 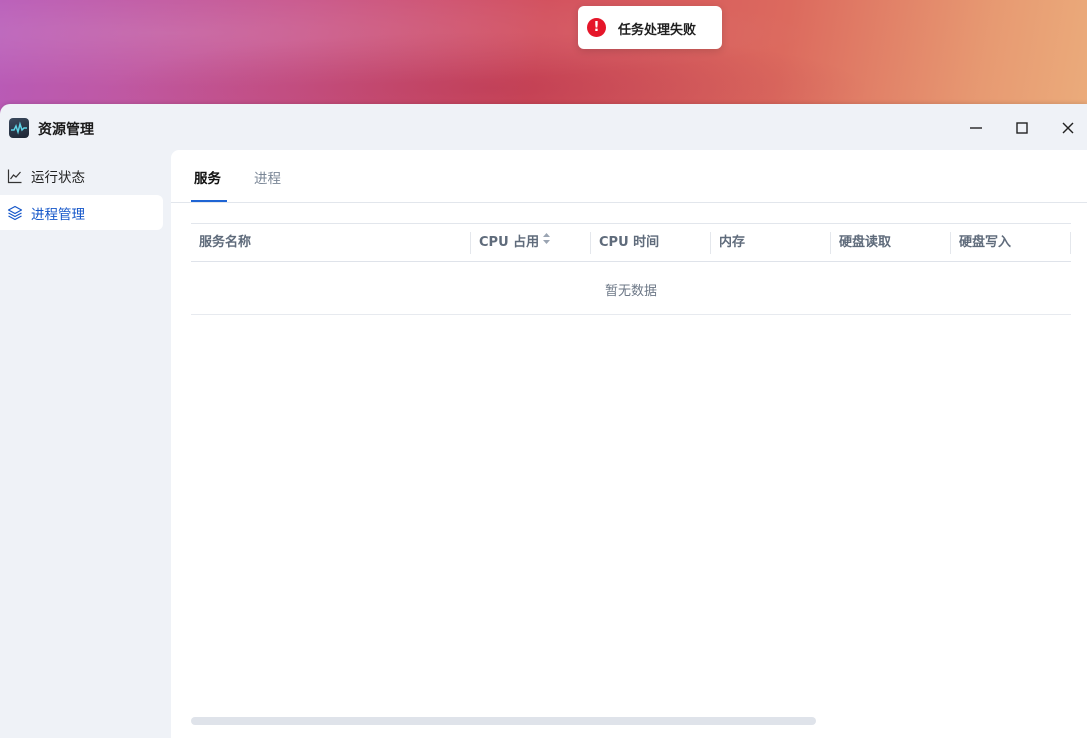 I want to click on column-header-disk-read: 硬盘读取, so click(x=865, y=242).